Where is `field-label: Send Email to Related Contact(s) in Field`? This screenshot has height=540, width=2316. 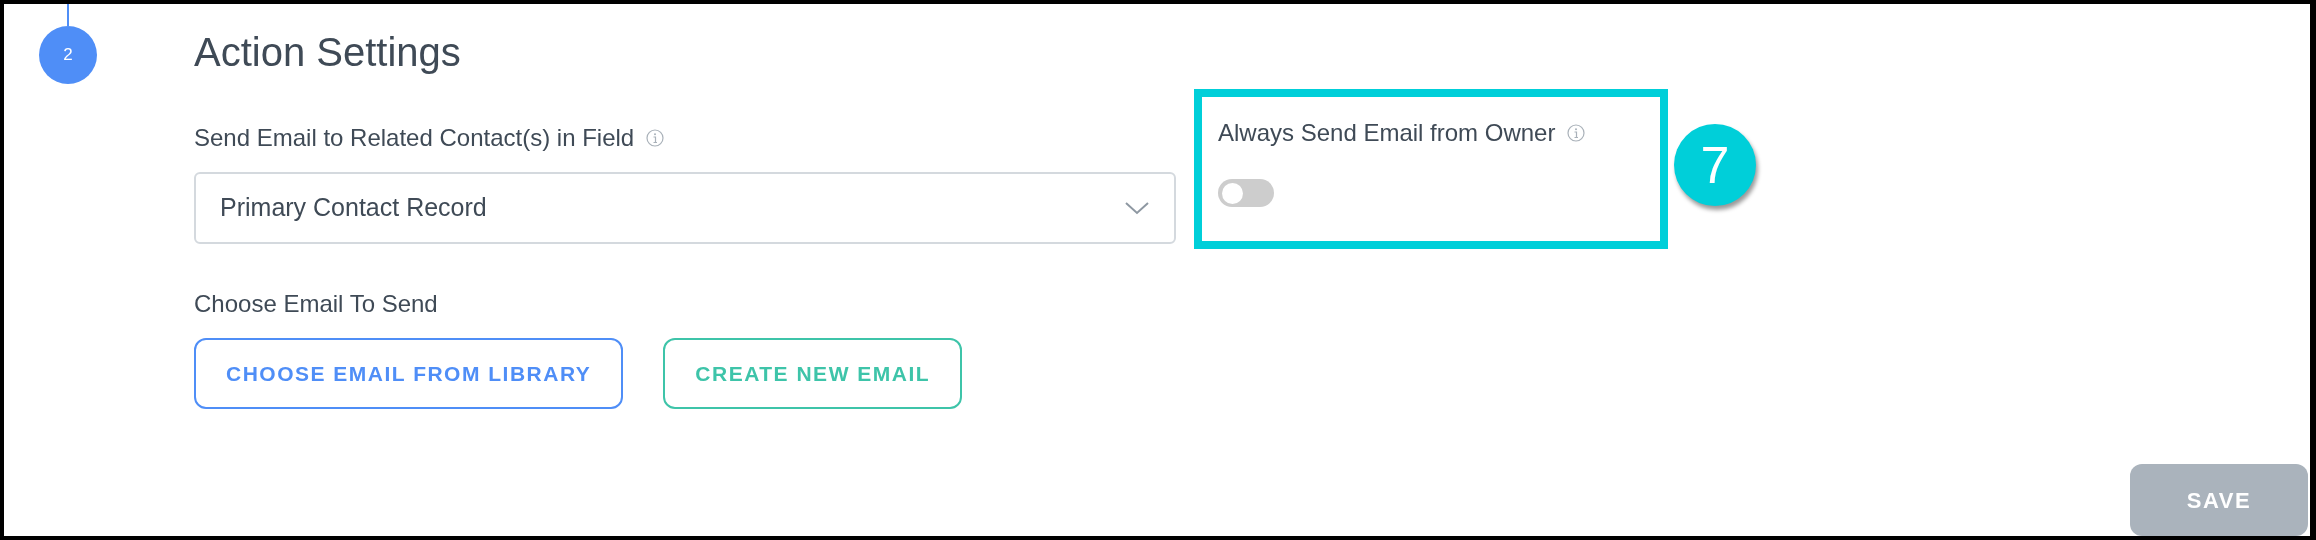 field-label: Send Email to Related Contact(s) in Field is located at coordinates (414, 138).